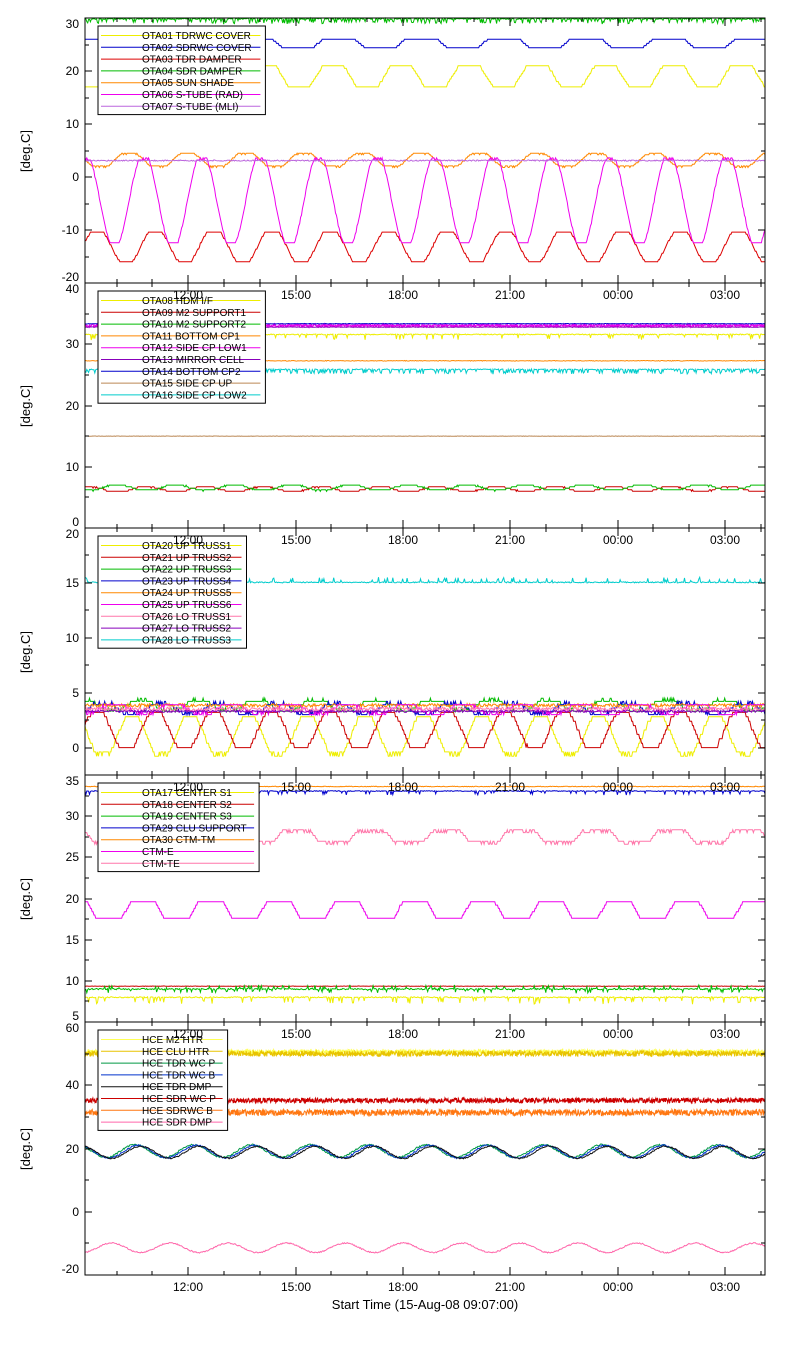  What do you see at coordinates (73, 1028) in the screenshot?
I see `svg-text: 60` at bounding box center [73, 1028].